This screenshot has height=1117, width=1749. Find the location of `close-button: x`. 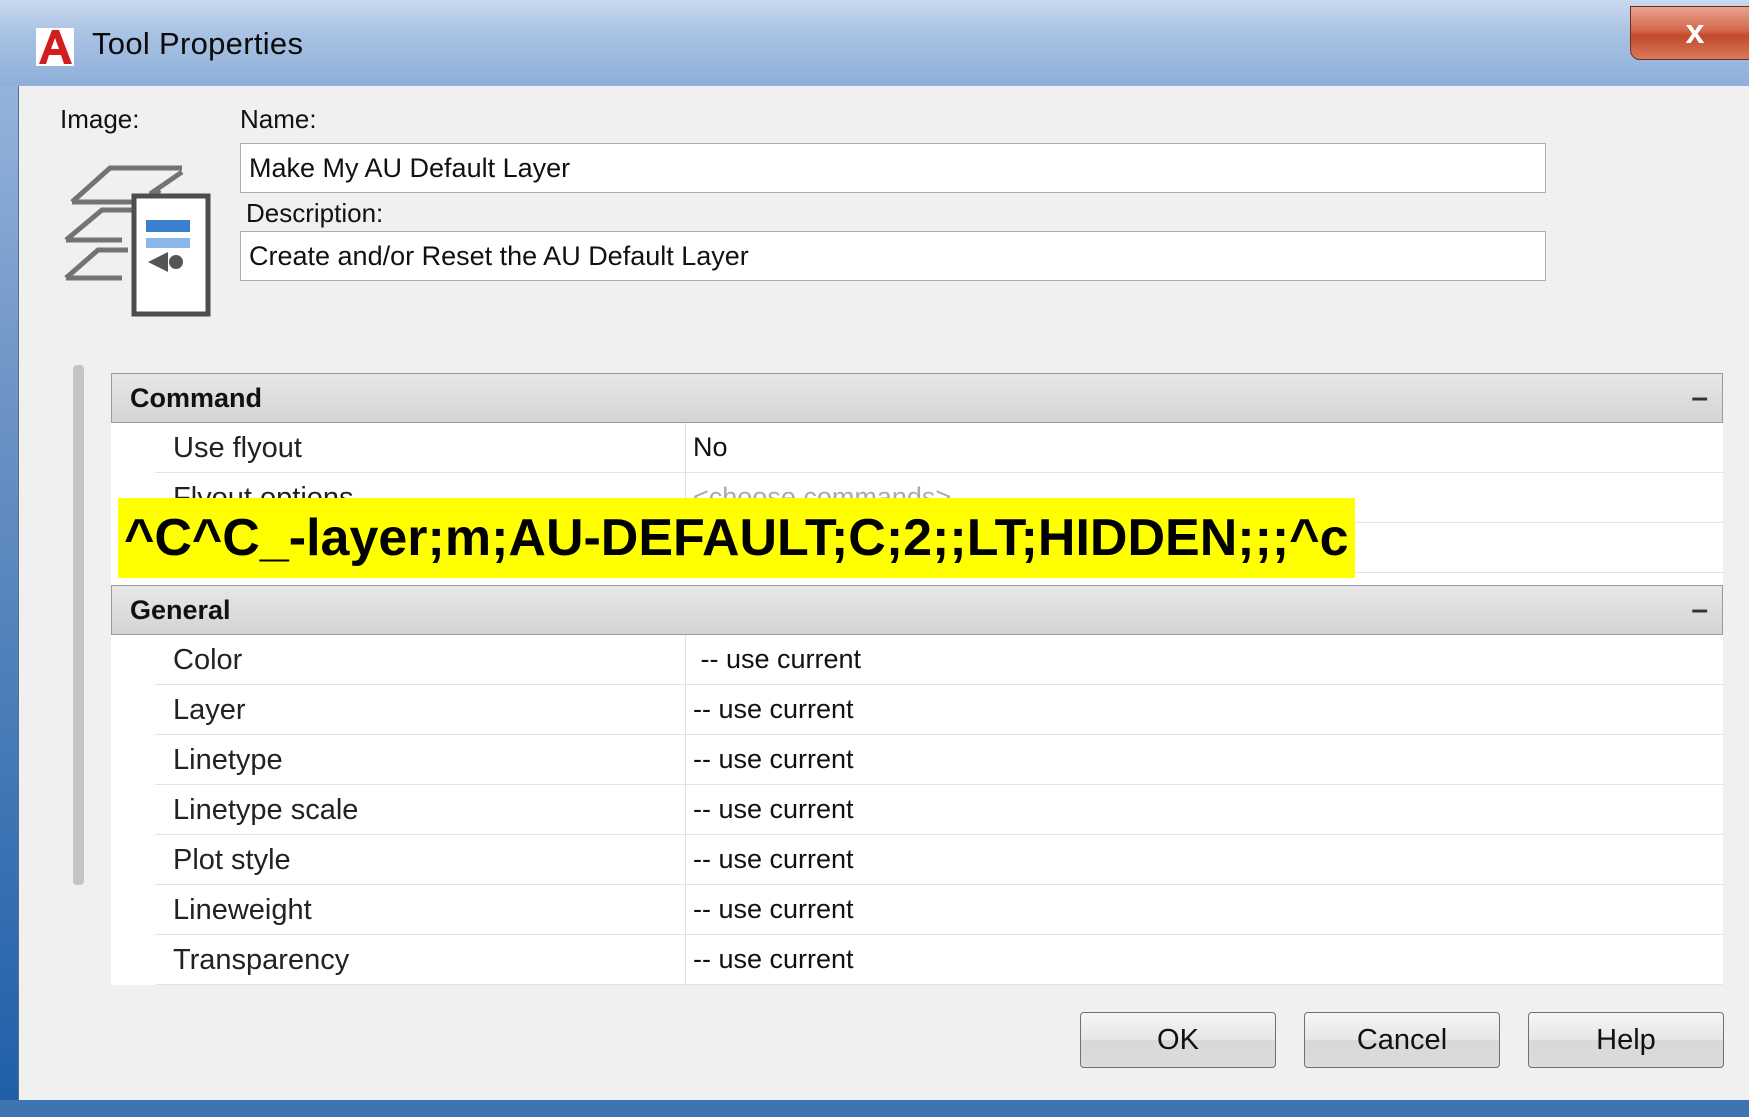

close-button: x is located at coordinates (1689, 33).